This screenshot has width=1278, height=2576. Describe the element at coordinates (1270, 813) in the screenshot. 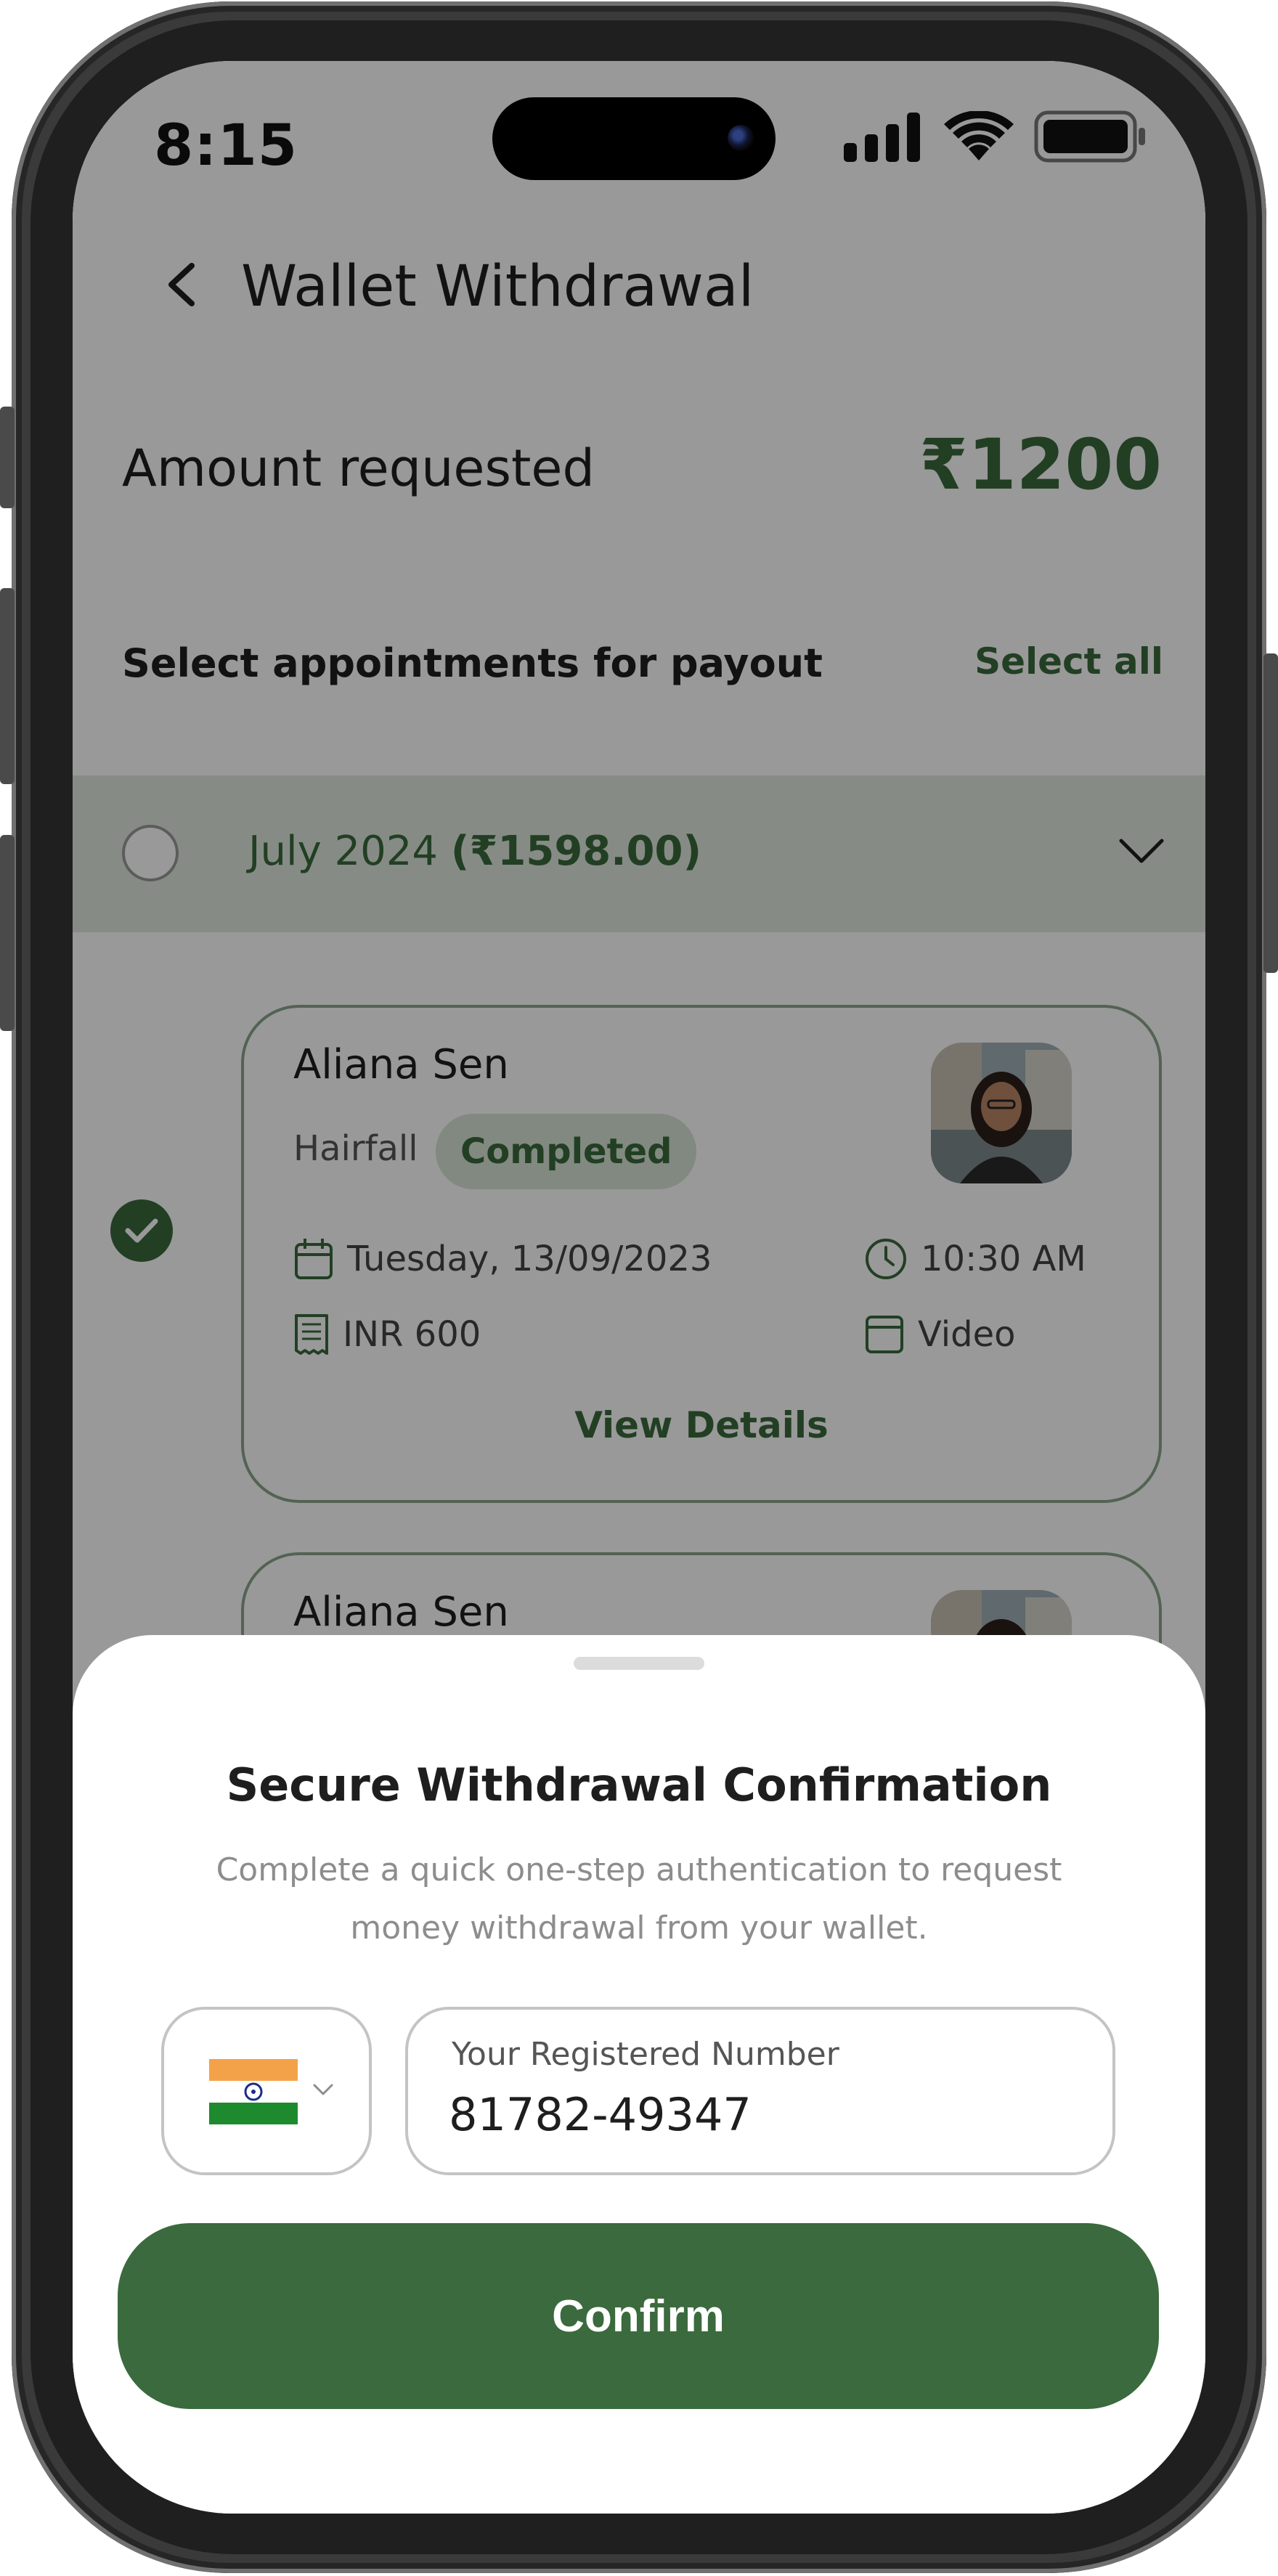

I see `power-button` at that location.